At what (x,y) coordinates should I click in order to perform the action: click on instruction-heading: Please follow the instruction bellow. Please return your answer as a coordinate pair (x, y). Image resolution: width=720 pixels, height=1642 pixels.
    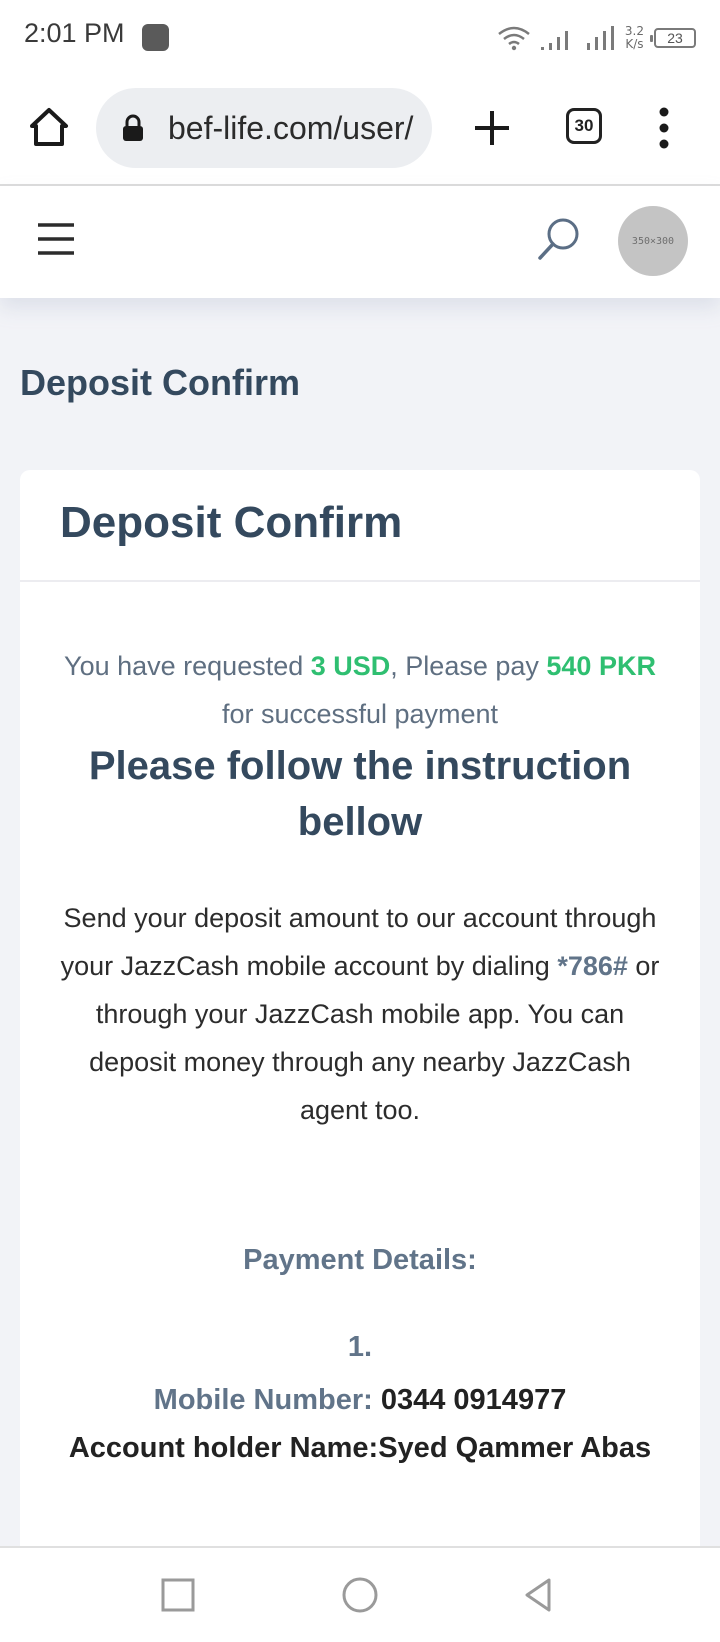
    Looking at the image, I should click on (360, 794).